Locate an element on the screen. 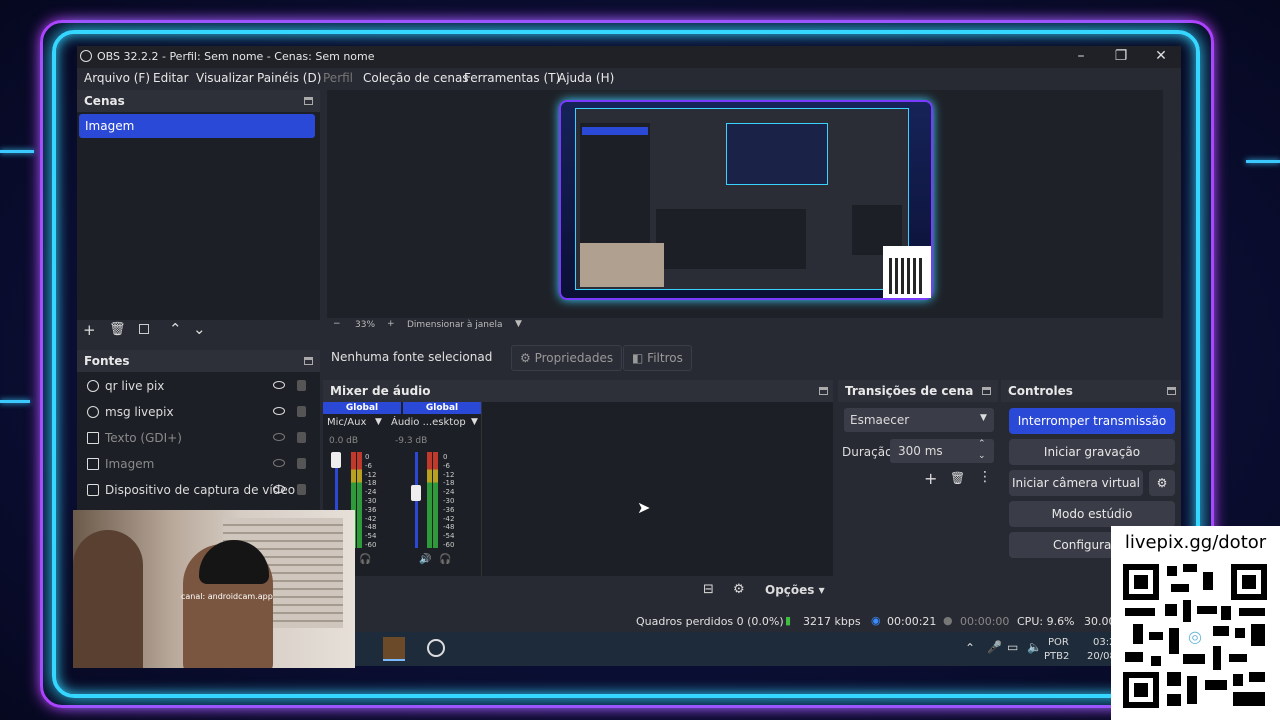 Image resolution: width=1280 pixels, height=720 pixels. more-icon: ⋮ is located at coordinates (985, 477).